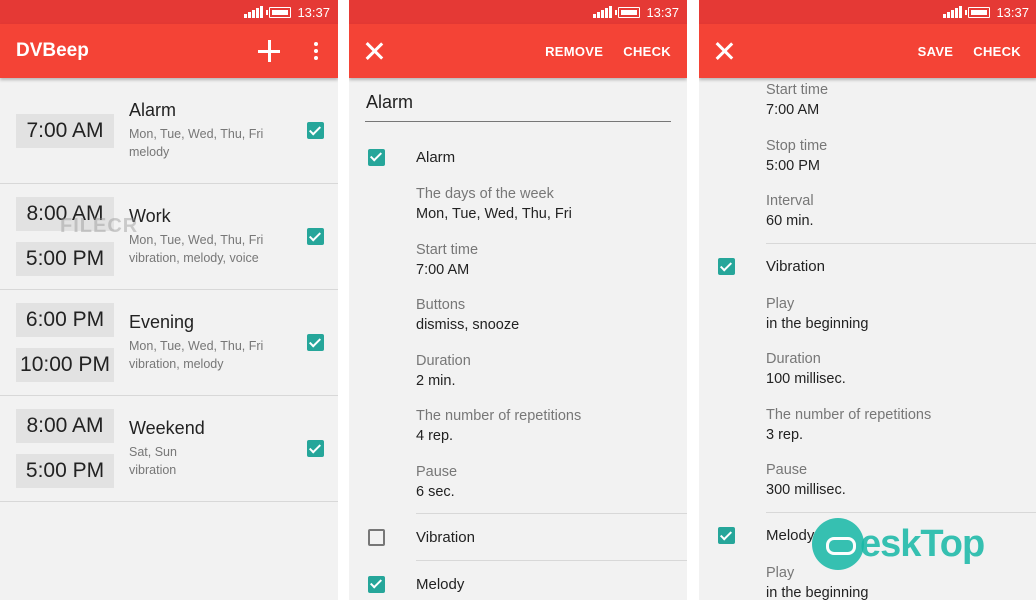 This screenshot has width=1036, height=600. What do you see at coordinates (435, 491) in the screenshot?
I see `setting-value: 6 sec.` at bounding box center [435, 491].